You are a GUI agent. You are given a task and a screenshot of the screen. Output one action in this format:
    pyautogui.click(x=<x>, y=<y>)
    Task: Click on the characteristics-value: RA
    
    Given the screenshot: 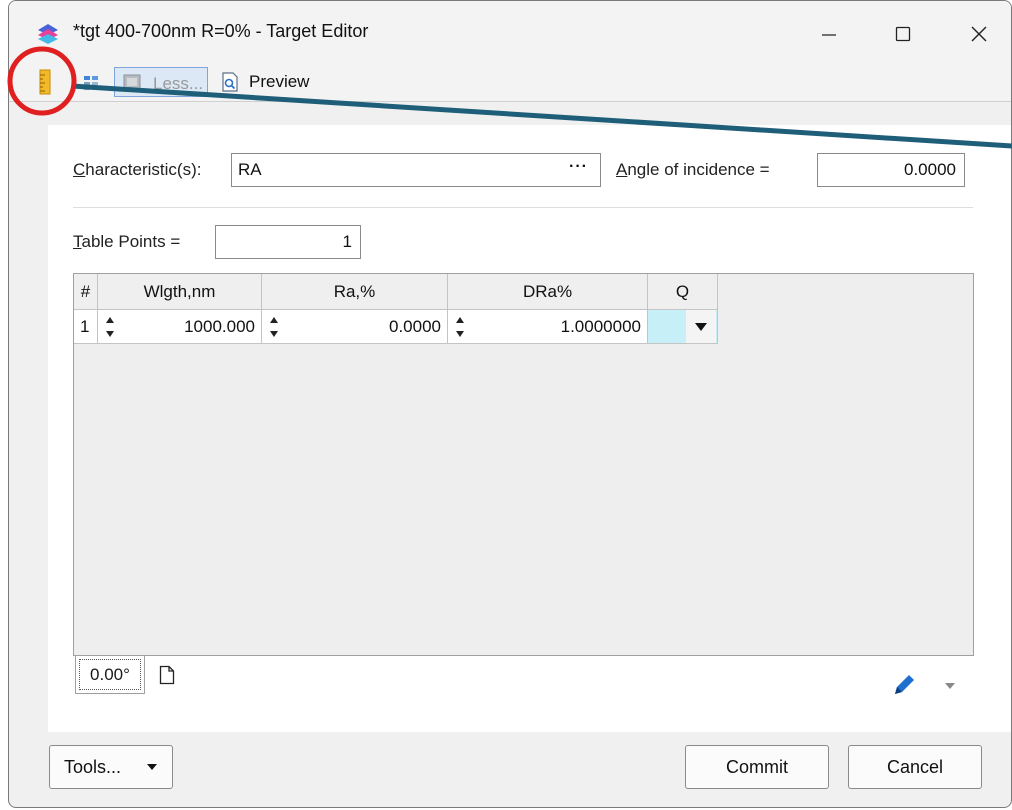 What is the action you would take?
    pyautogui.click(x=250, y=169)
    